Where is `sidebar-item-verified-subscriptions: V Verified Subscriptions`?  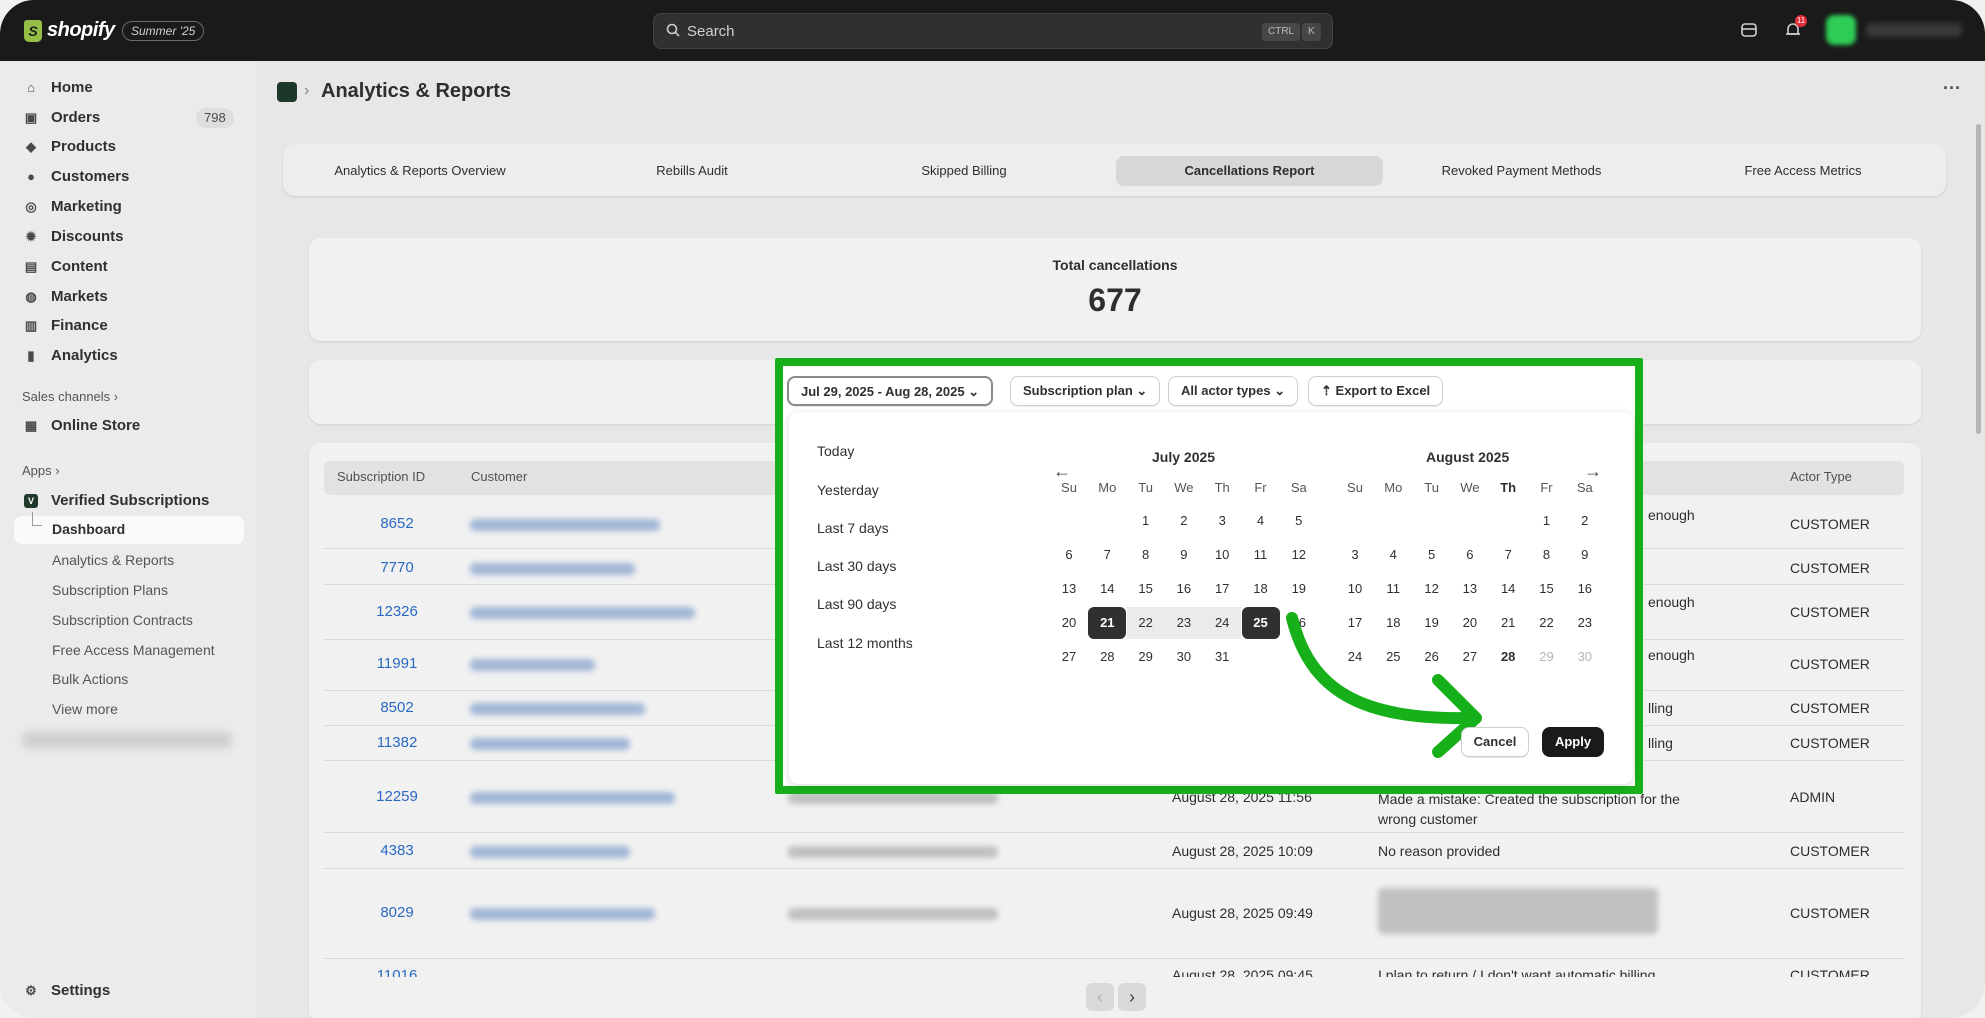 sidebar-item-verified-subscriptions: V Verified Subscriptions is located at coordinates (132, 501).